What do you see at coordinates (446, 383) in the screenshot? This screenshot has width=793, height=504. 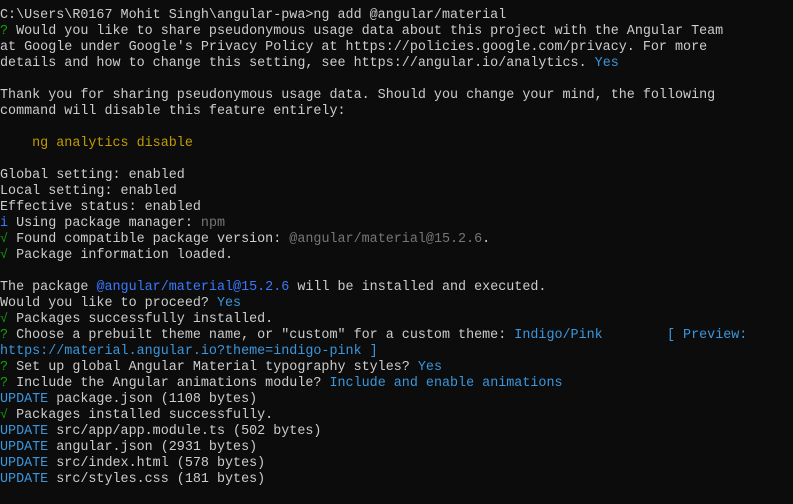 I see `terminal-text-segment: Include and enable animations` at bounding box center [446, 383].